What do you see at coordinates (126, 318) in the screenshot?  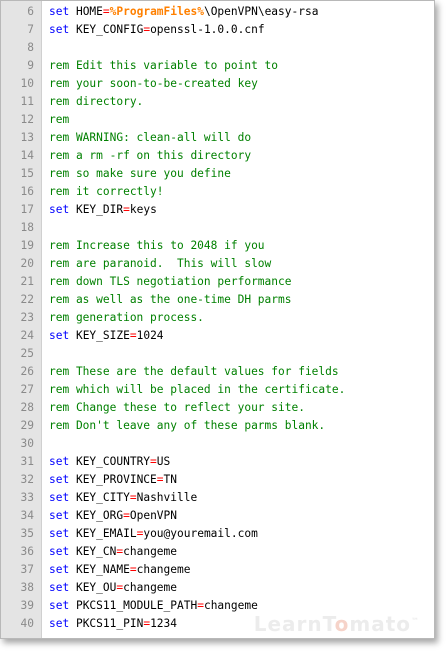 I see `code-text: rem generation process.` at bounding box center [126, 318].